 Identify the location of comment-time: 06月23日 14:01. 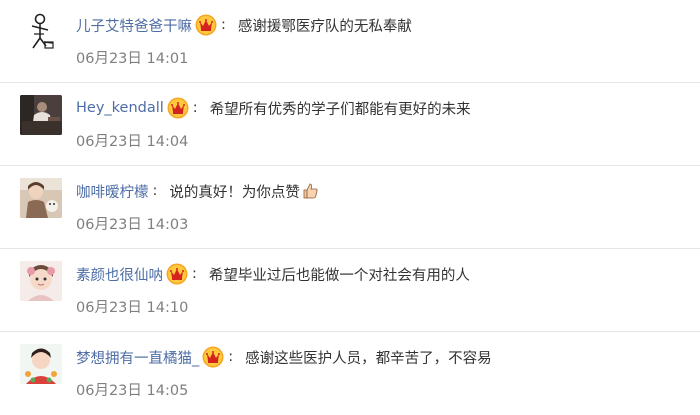
(132, 59).